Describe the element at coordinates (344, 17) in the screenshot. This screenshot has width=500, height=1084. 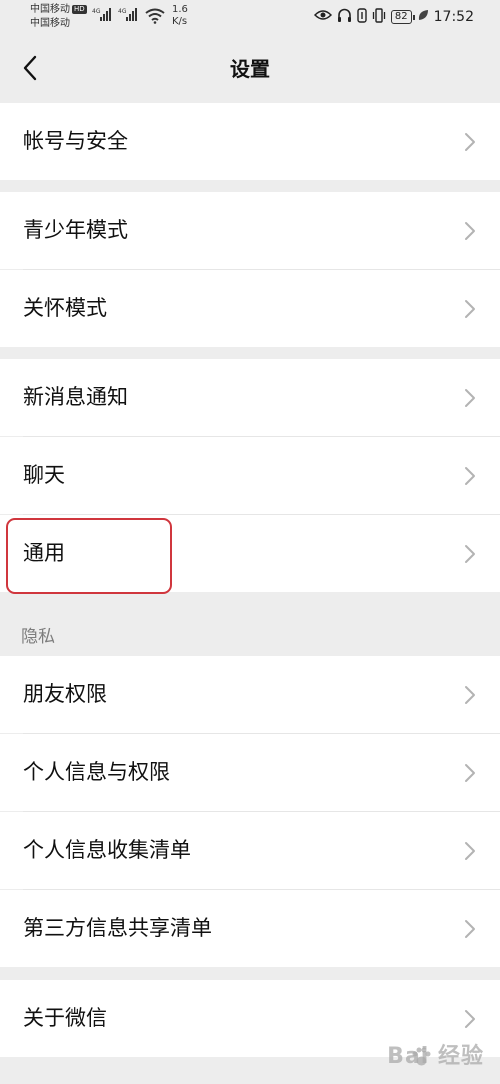
I see `headphones-icon` at that location.